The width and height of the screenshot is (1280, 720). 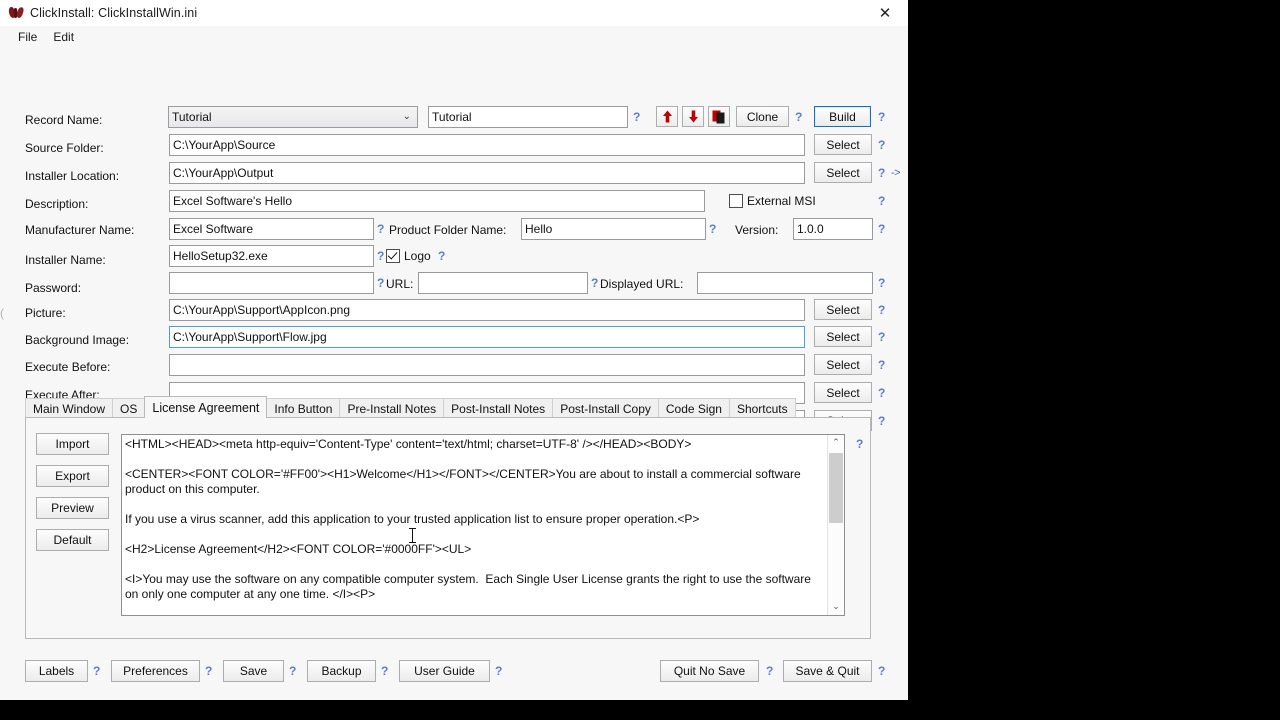 What do you see at coordinates (881, 283) in the screenshot?
I see `help-icon-displayed-url: ?` at bounding box center [881, 283].